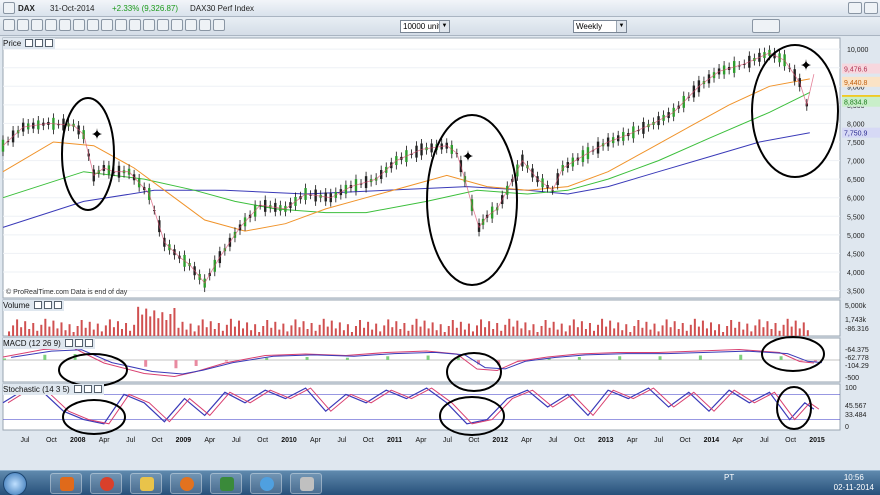  I want to click on stochastic-panel-title: Stochastic (14 3 5), so click(53, 389).